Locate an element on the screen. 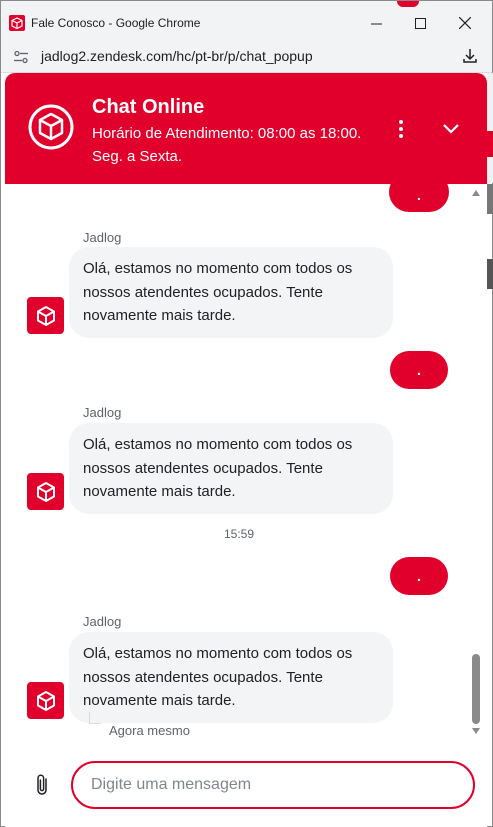 The image size is (493, 827). download-icon is located at coordinates (470, 56).